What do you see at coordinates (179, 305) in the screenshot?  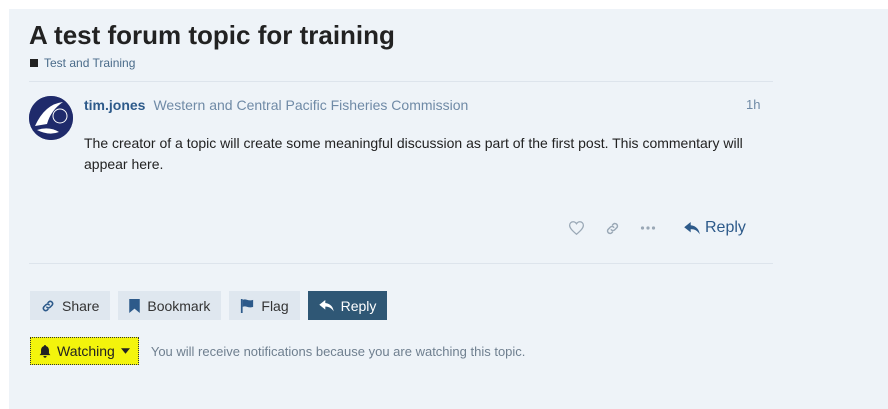 I see `bookmark-label: Bookmark` at bounding box center [179, 305].